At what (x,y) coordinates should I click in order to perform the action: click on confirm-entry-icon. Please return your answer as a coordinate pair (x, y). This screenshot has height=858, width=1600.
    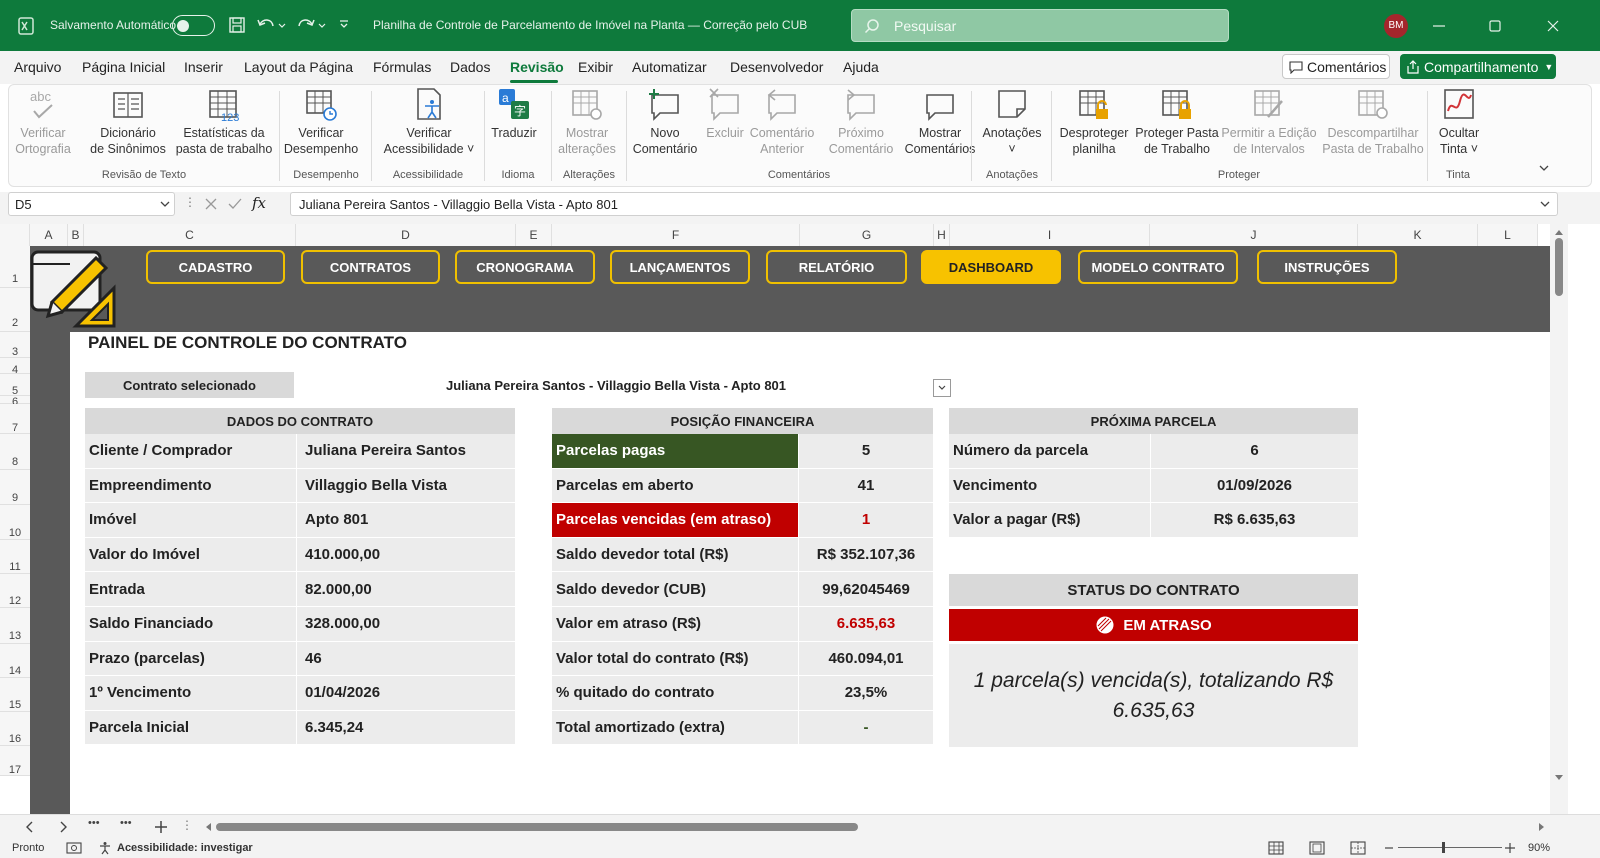
    Looking at the image, I should click on (235, 204).